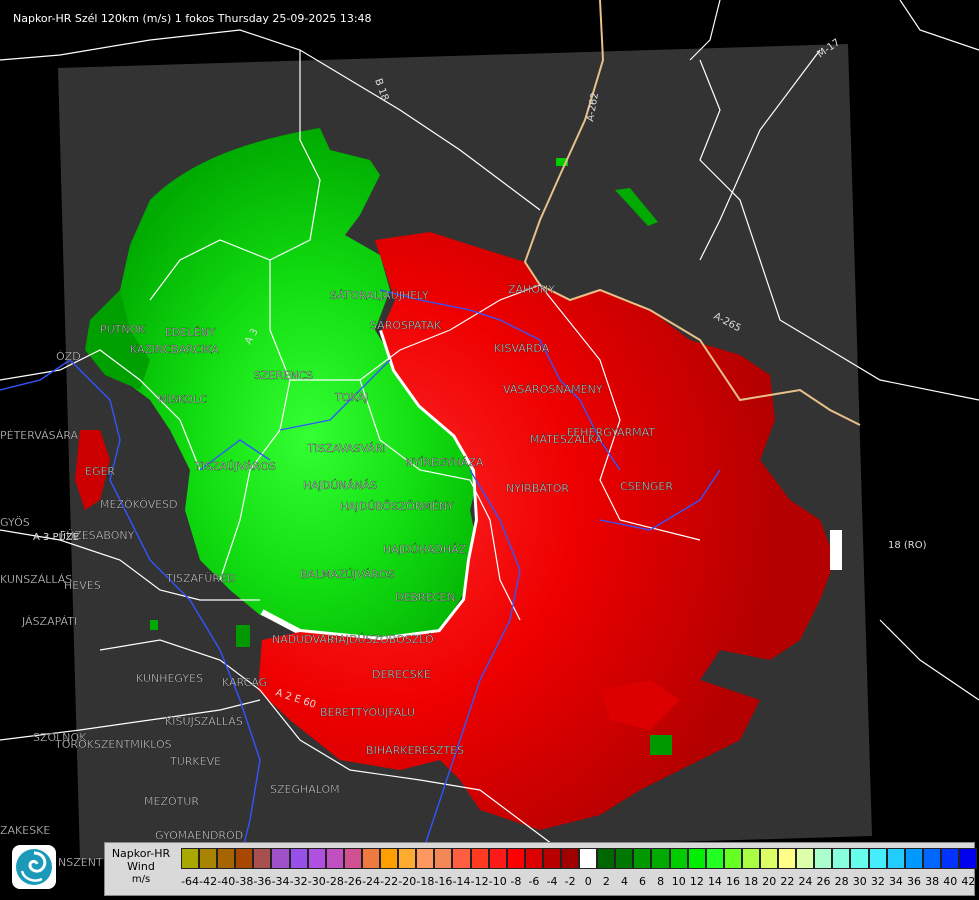 The image size is (979, 900). I want to click on place-label: PÉTERVÁSÁRA, so click(39, 435).